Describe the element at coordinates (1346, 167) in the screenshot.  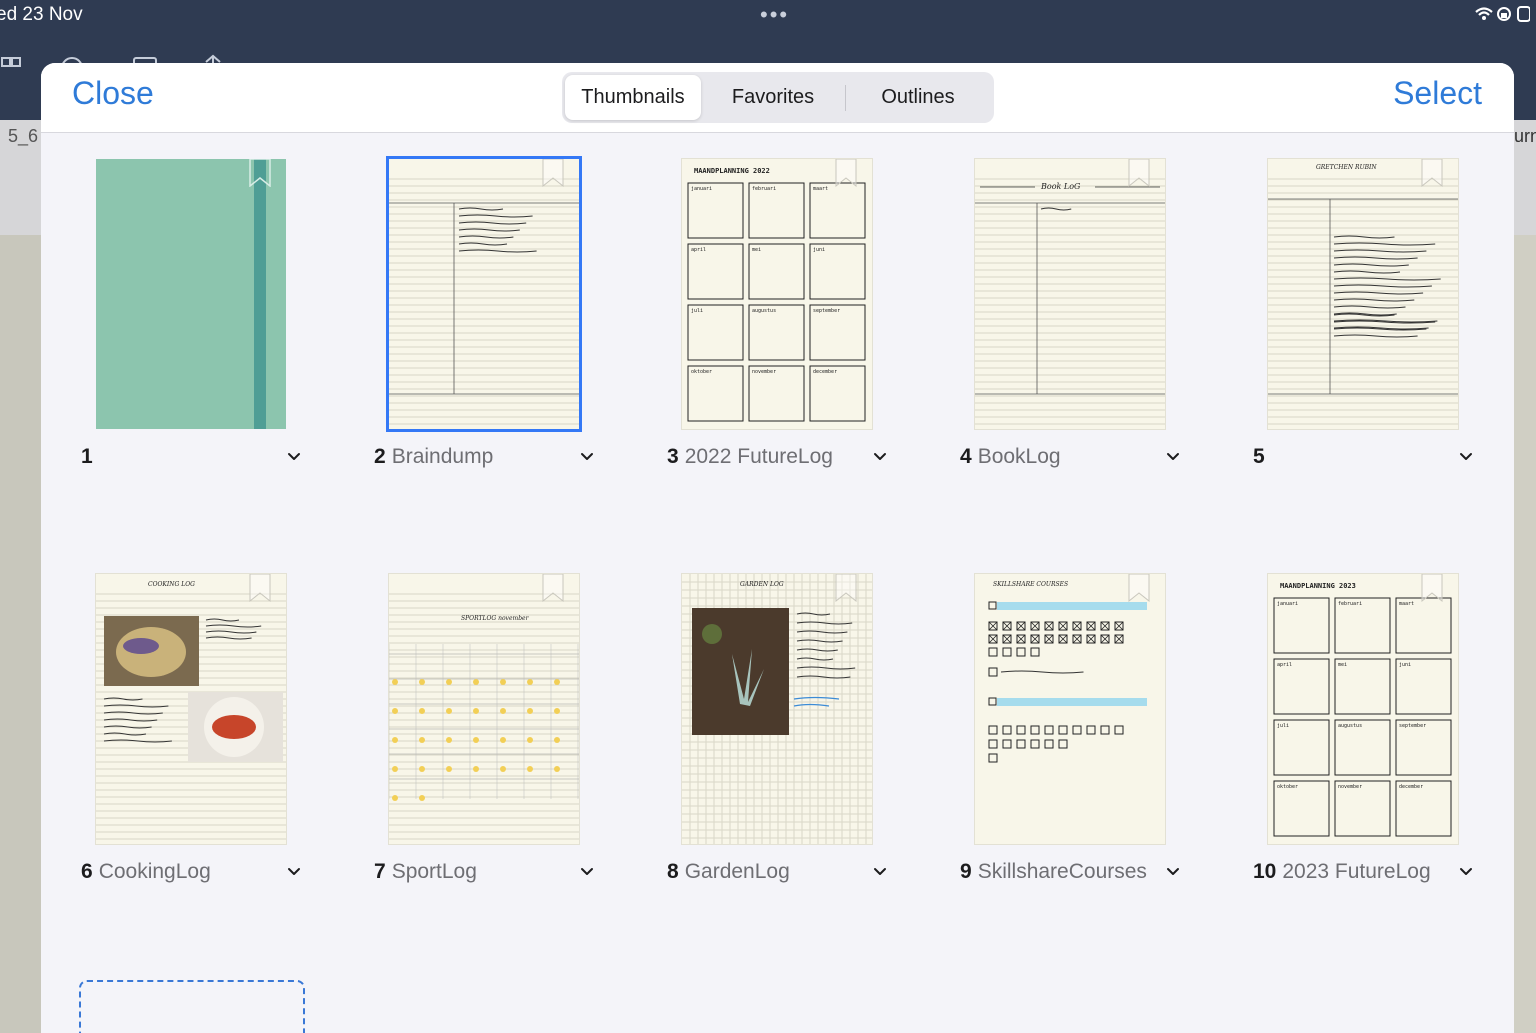
I see `thumbnail-heading: GRETCHEN RUBIN` at that location.